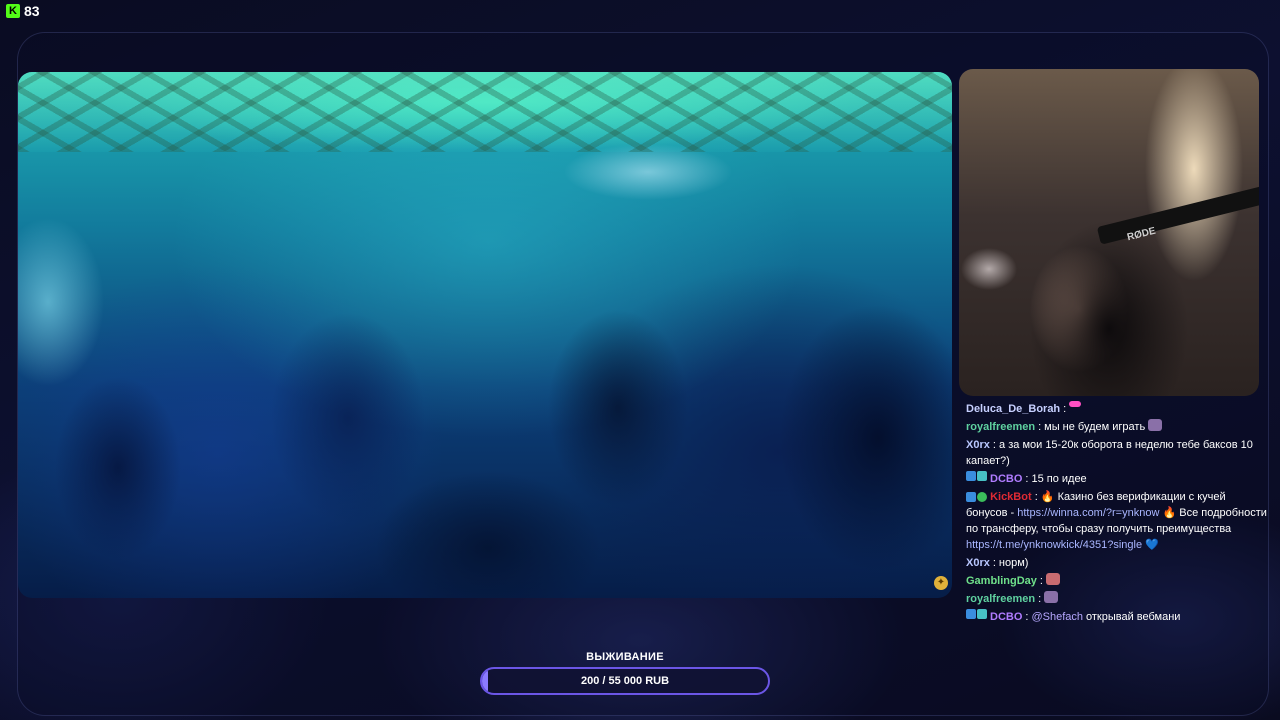 The width and height of the screenshot is (1280, 720). Describe the element at coordinates (1095, 427) in the screenshot. I see `chat-text: мы не будем играть` at that location.